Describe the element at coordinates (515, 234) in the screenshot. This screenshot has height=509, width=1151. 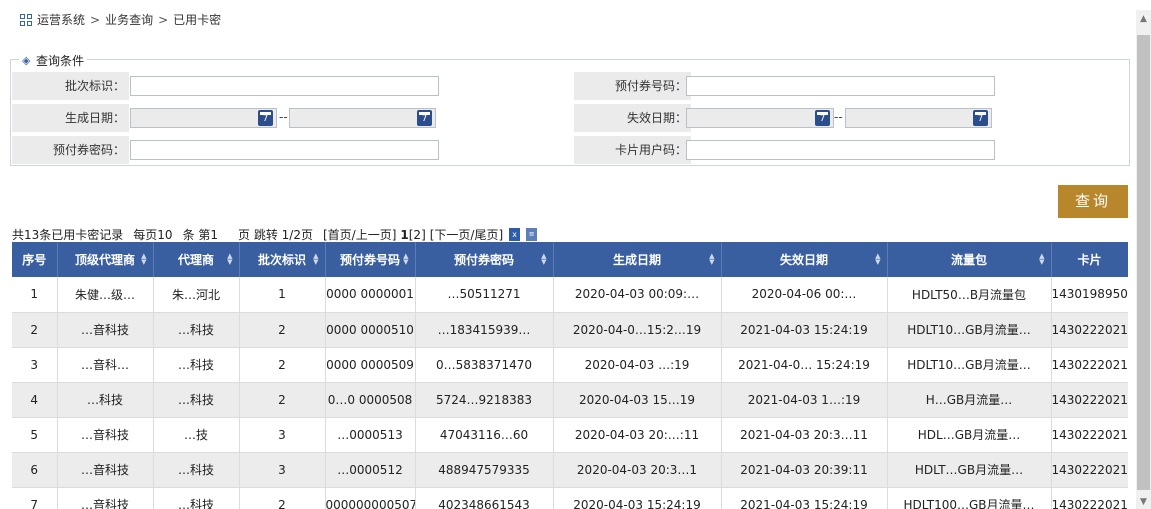
I see `excel-export-icon: x` at that location.